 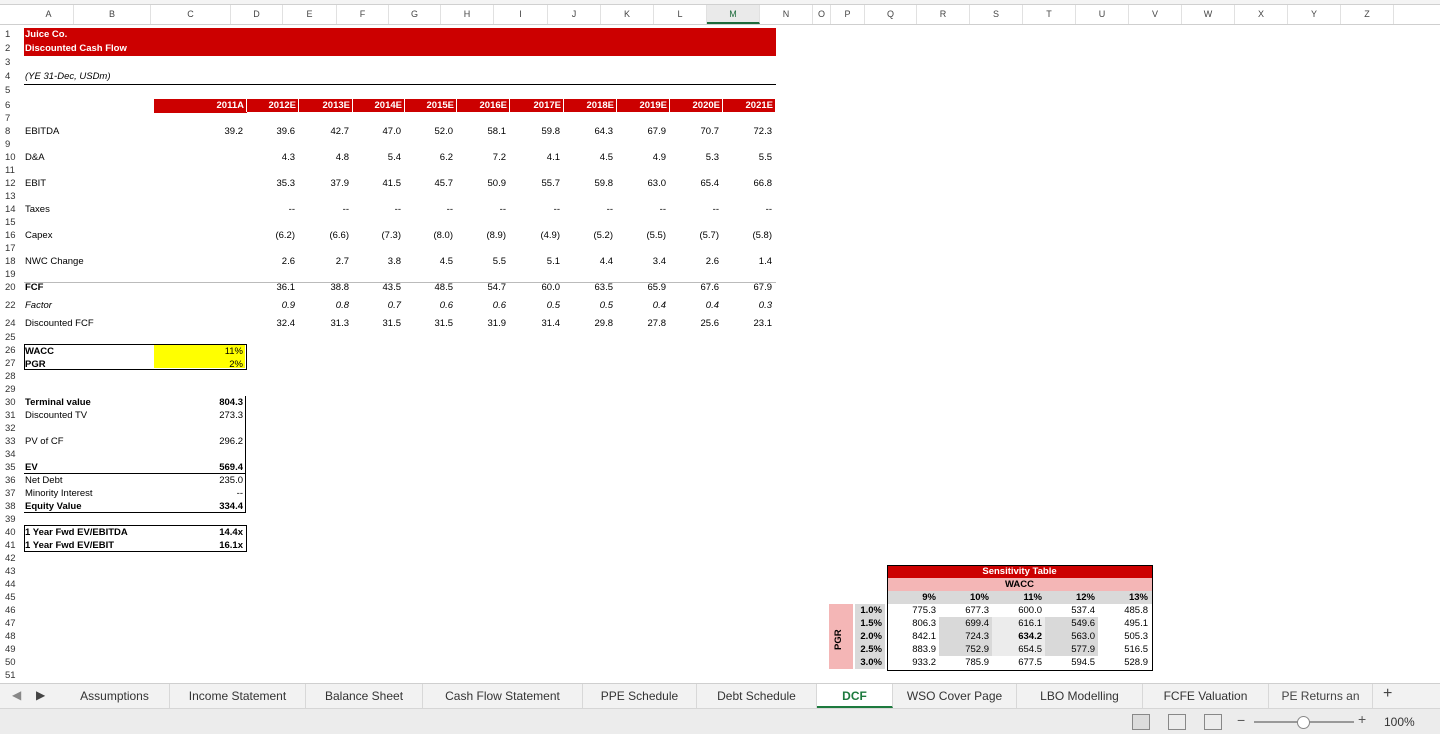 I want to click on table-cell: (8.0), so click(x=429, y=235).